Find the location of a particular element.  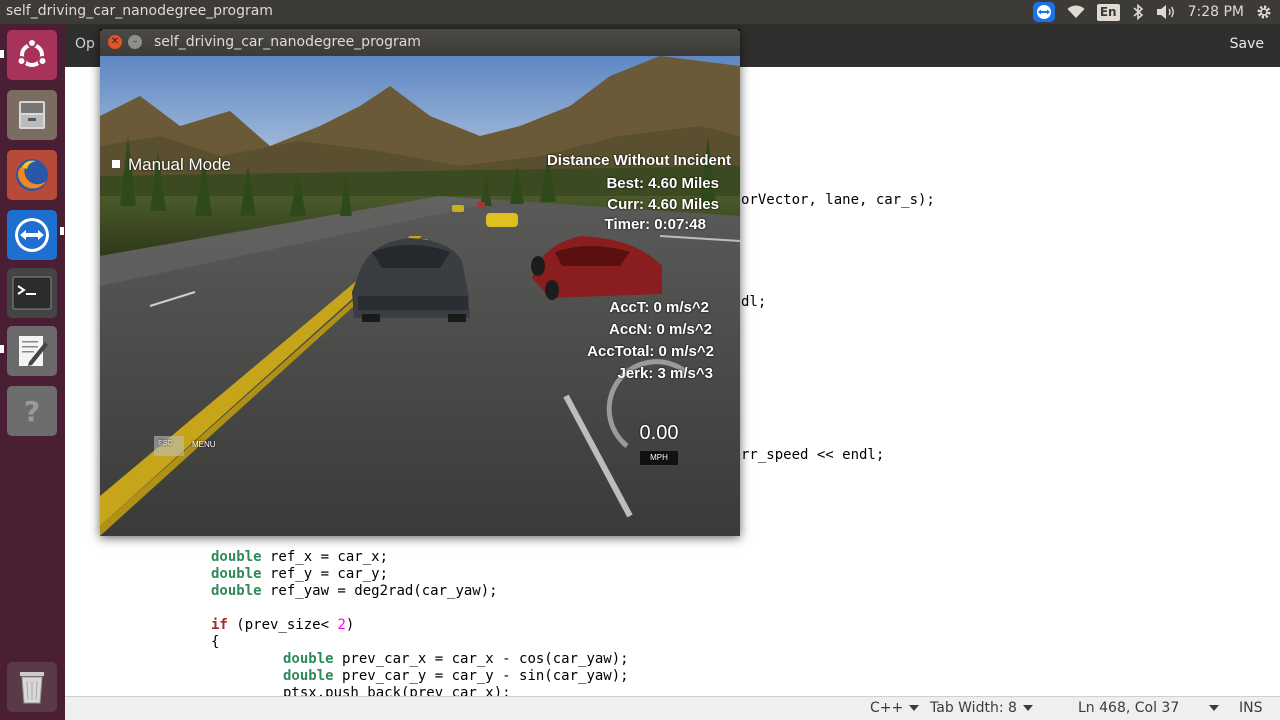

firefox-icon is located at coordinates (32, 175).